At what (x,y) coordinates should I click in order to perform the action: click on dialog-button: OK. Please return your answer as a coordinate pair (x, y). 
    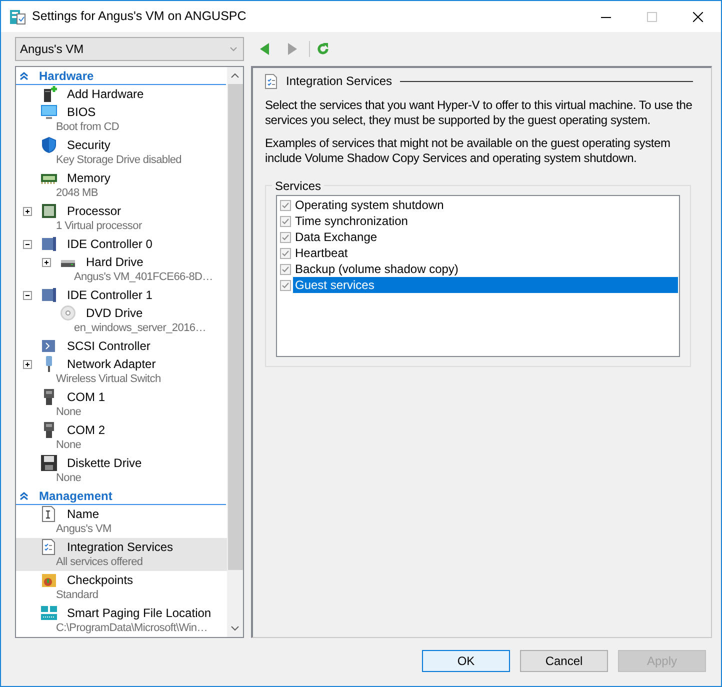
    Looking at the image, I should click on (466, 661).